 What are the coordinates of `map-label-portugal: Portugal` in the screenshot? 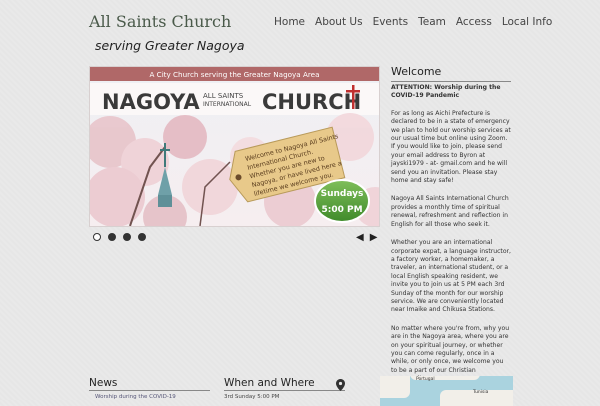 It's located at (425, 379).